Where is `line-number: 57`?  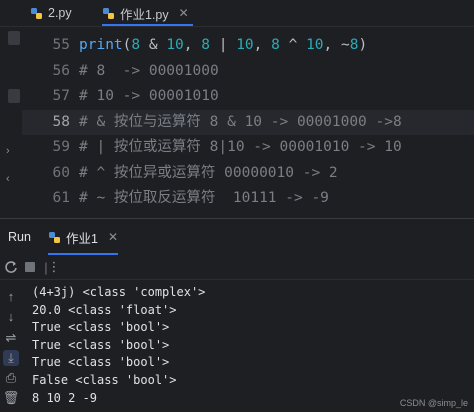 line-number: 57 is located at coordinates (61, 96).